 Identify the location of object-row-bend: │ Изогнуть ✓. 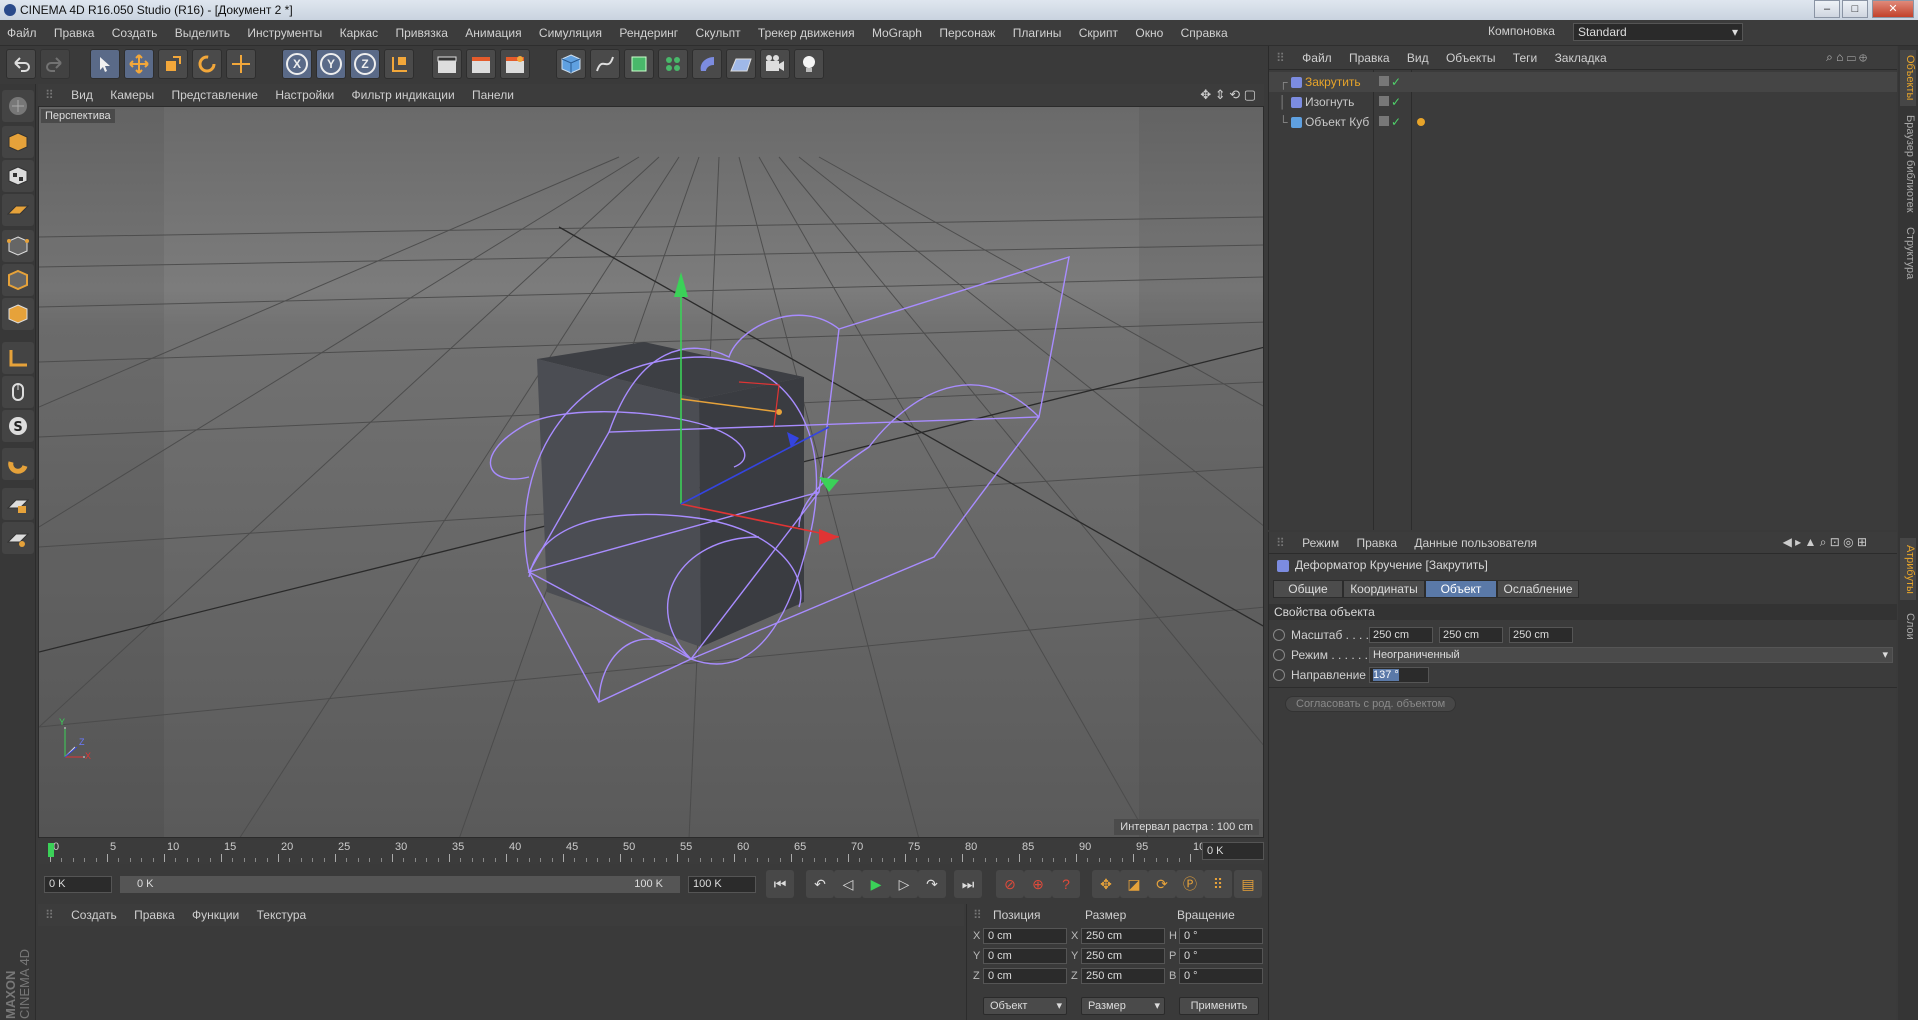
(1583, 102).